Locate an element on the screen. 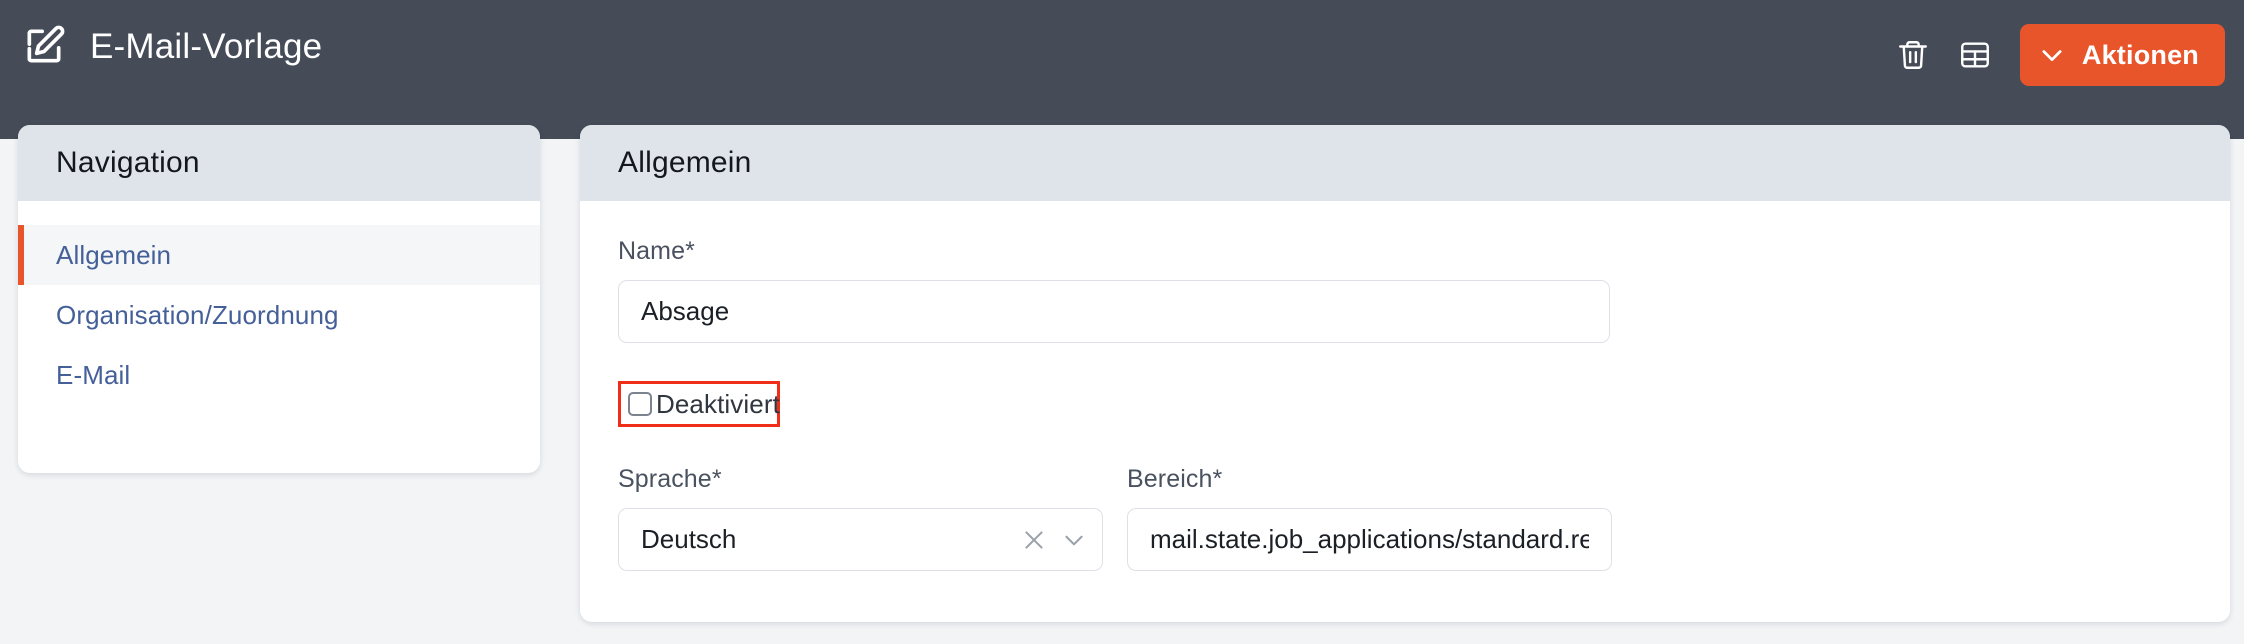 Image resolution: width=2244 pixels, height=644 pixels. sprache-select is located at coordinates (860, 539).